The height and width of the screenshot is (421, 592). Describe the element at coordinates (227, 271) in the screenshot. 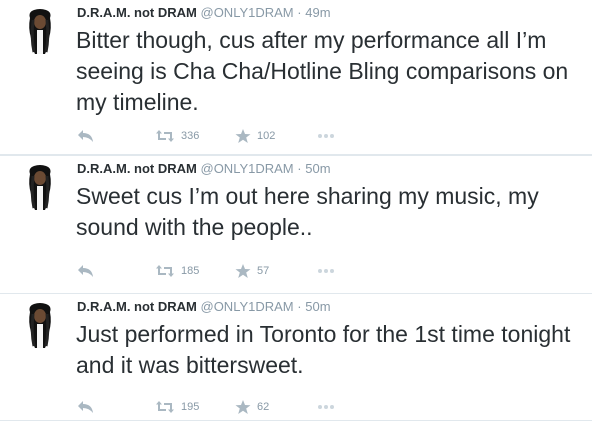

I see `tweet-actions: 185 57` at that location.